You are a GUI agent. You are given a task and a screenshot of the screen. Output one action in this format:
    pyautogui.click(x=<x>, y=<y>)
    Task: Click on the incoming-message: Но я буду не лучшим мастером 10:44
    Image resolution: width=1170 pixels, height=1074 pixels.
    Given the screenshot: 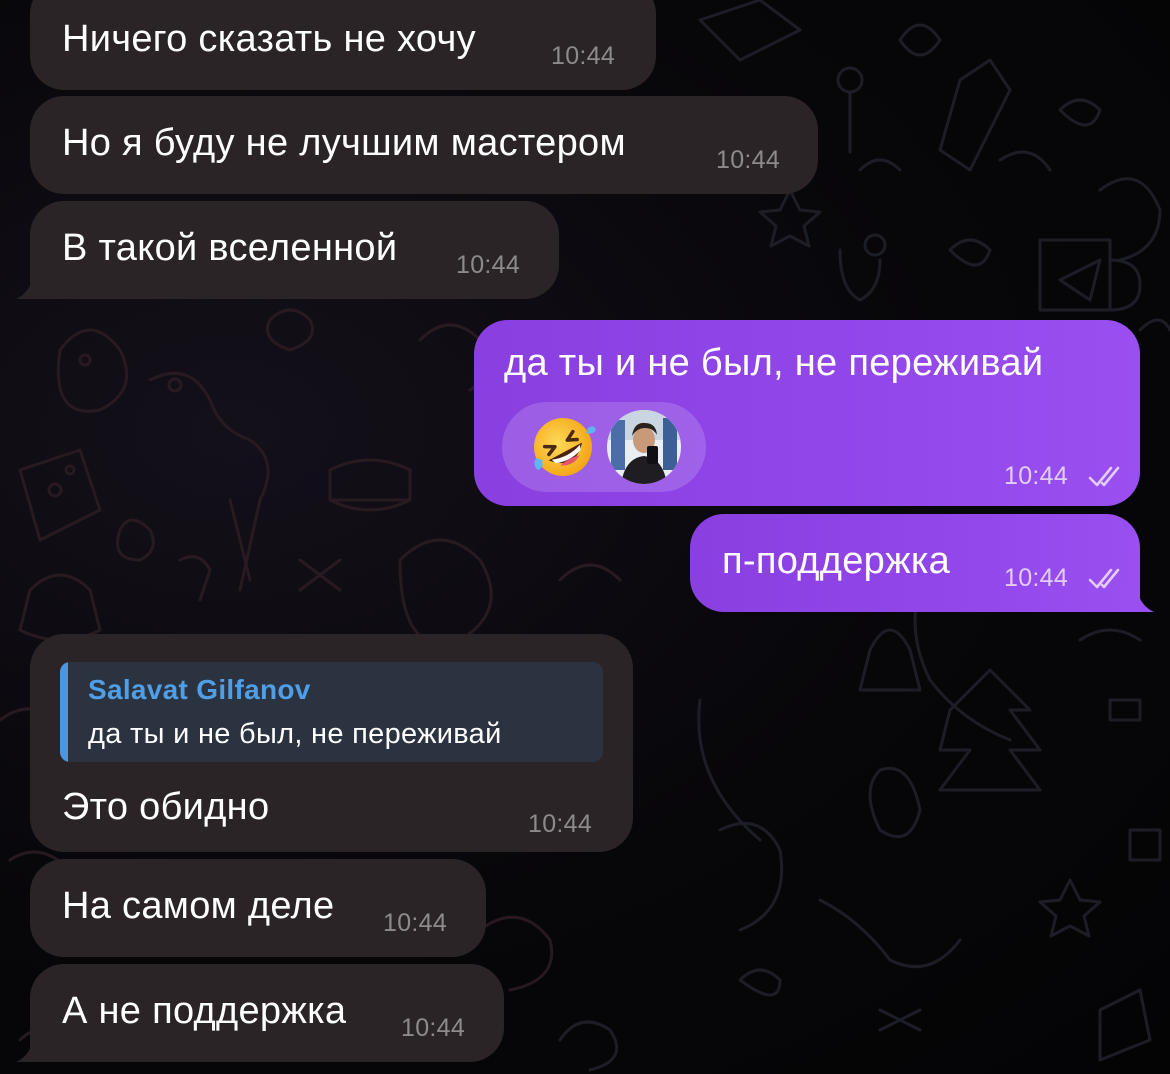 What is the action you would take?
    pyautogui.click(x=424, y=145)
    